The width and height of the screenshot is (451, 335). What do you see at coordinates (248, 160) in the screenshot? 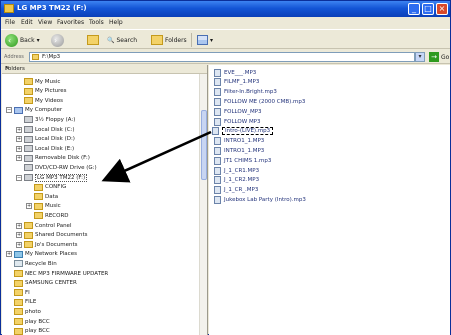
I see `file-name: JT1 CHIMS 1.mp3` at bounding box center [248, 160].